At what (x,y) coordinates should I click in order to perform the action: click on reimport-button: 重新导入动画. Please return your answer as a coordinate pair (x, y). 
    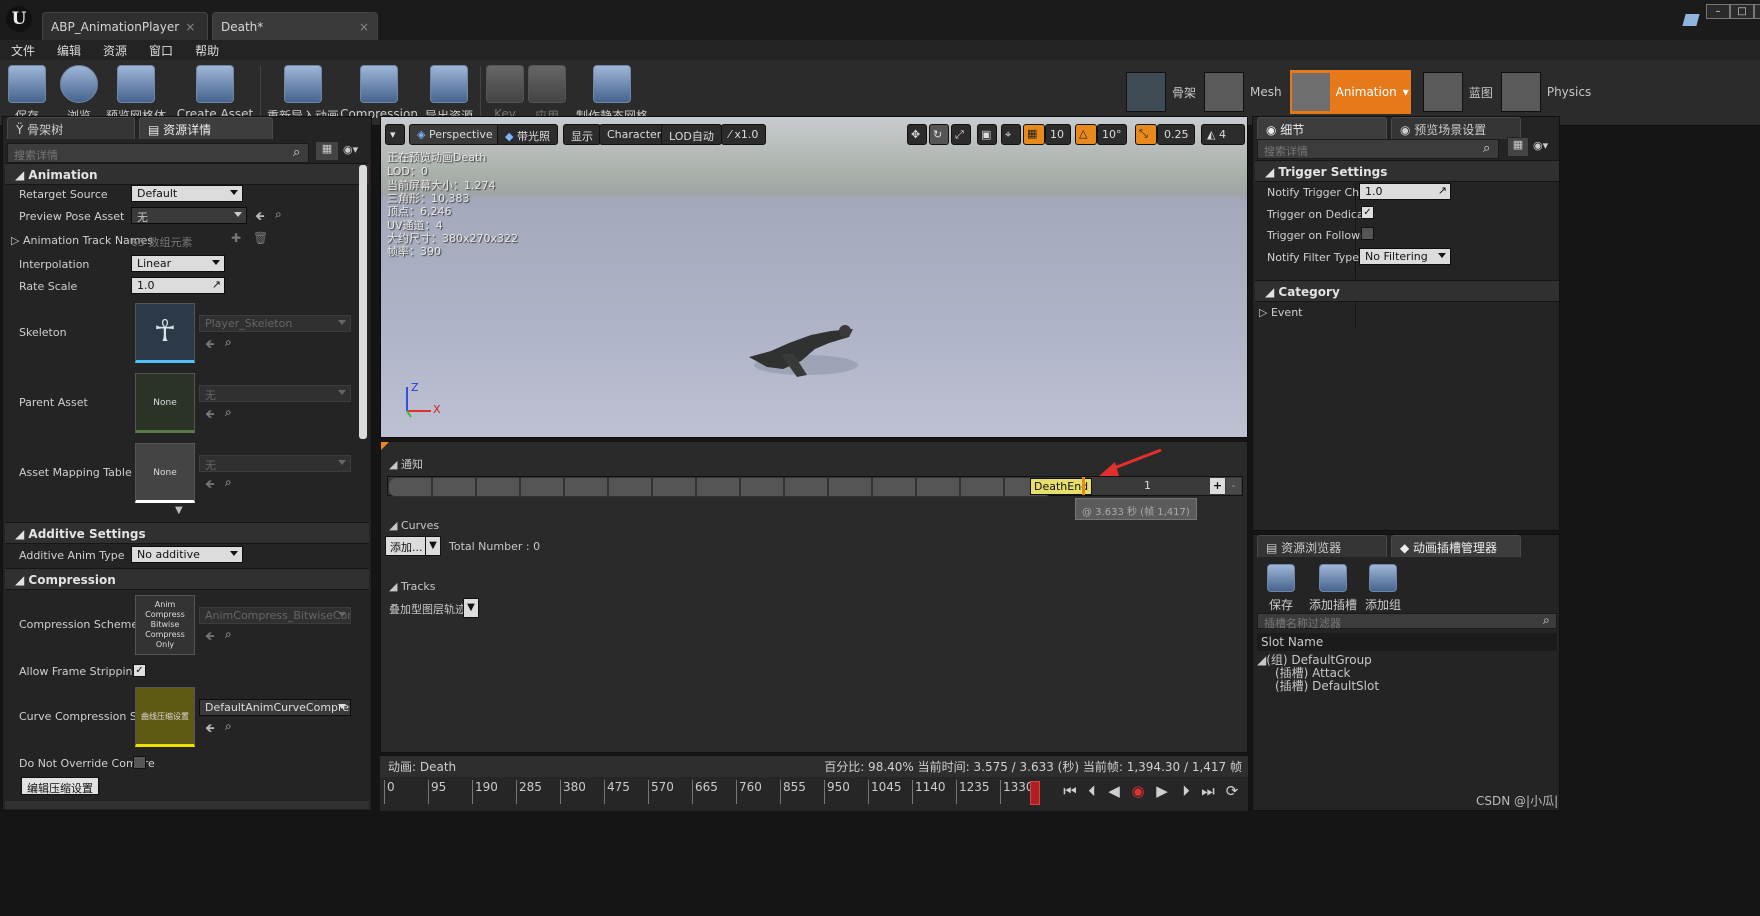
    Looking at the image, I should click on (303, 93).